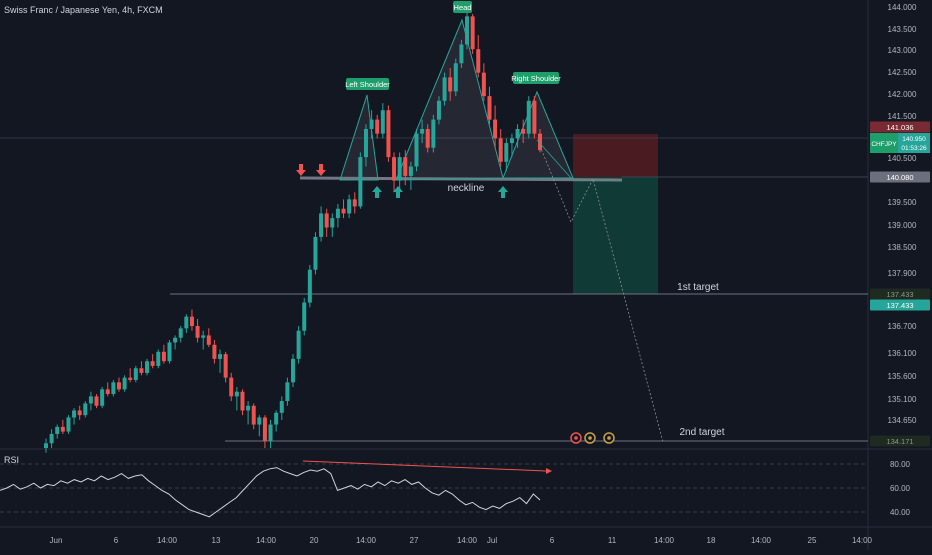  Describe the element at coordinates (899, 441) in the screenshot. I see `second-target-tag: 134.171` at that location.